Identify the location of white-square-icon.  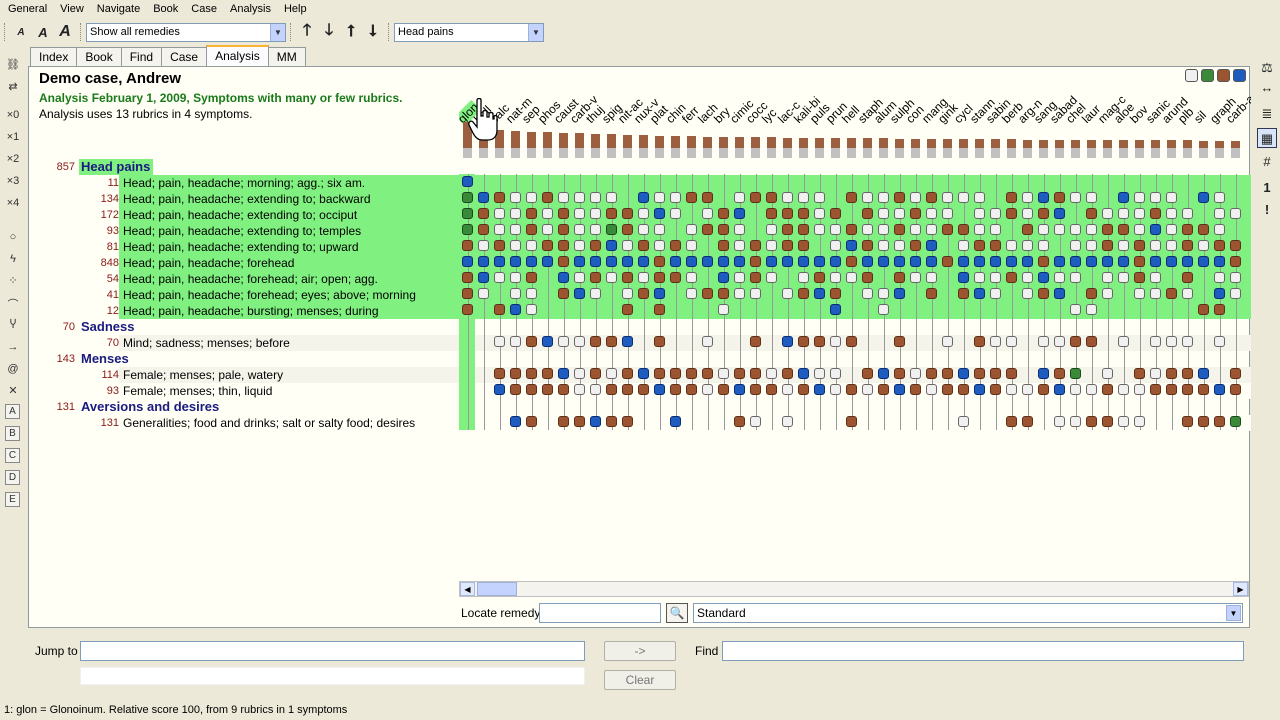
(1191, 75).